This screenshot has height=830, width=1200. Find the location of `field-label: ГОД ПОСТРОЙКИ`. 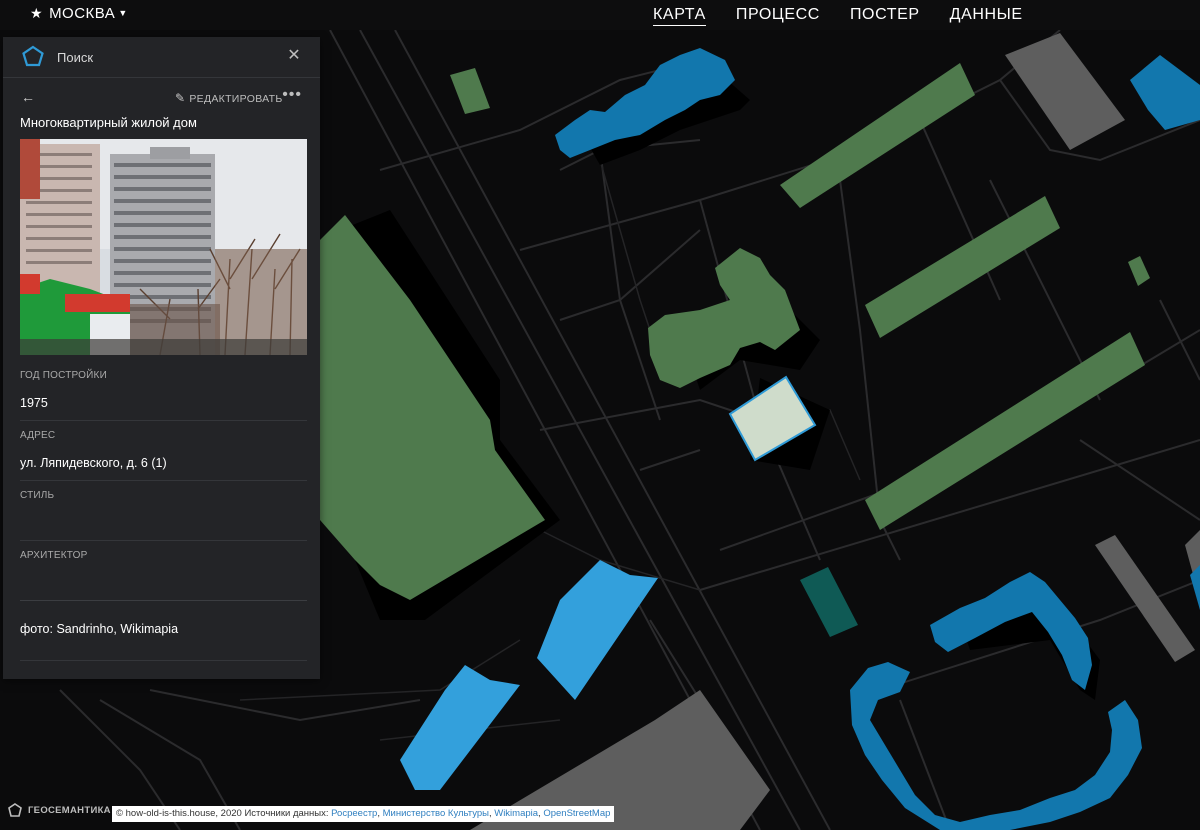

field-label: ГОД ПОСТРОЙКИ is located at coordinates (63, 375).